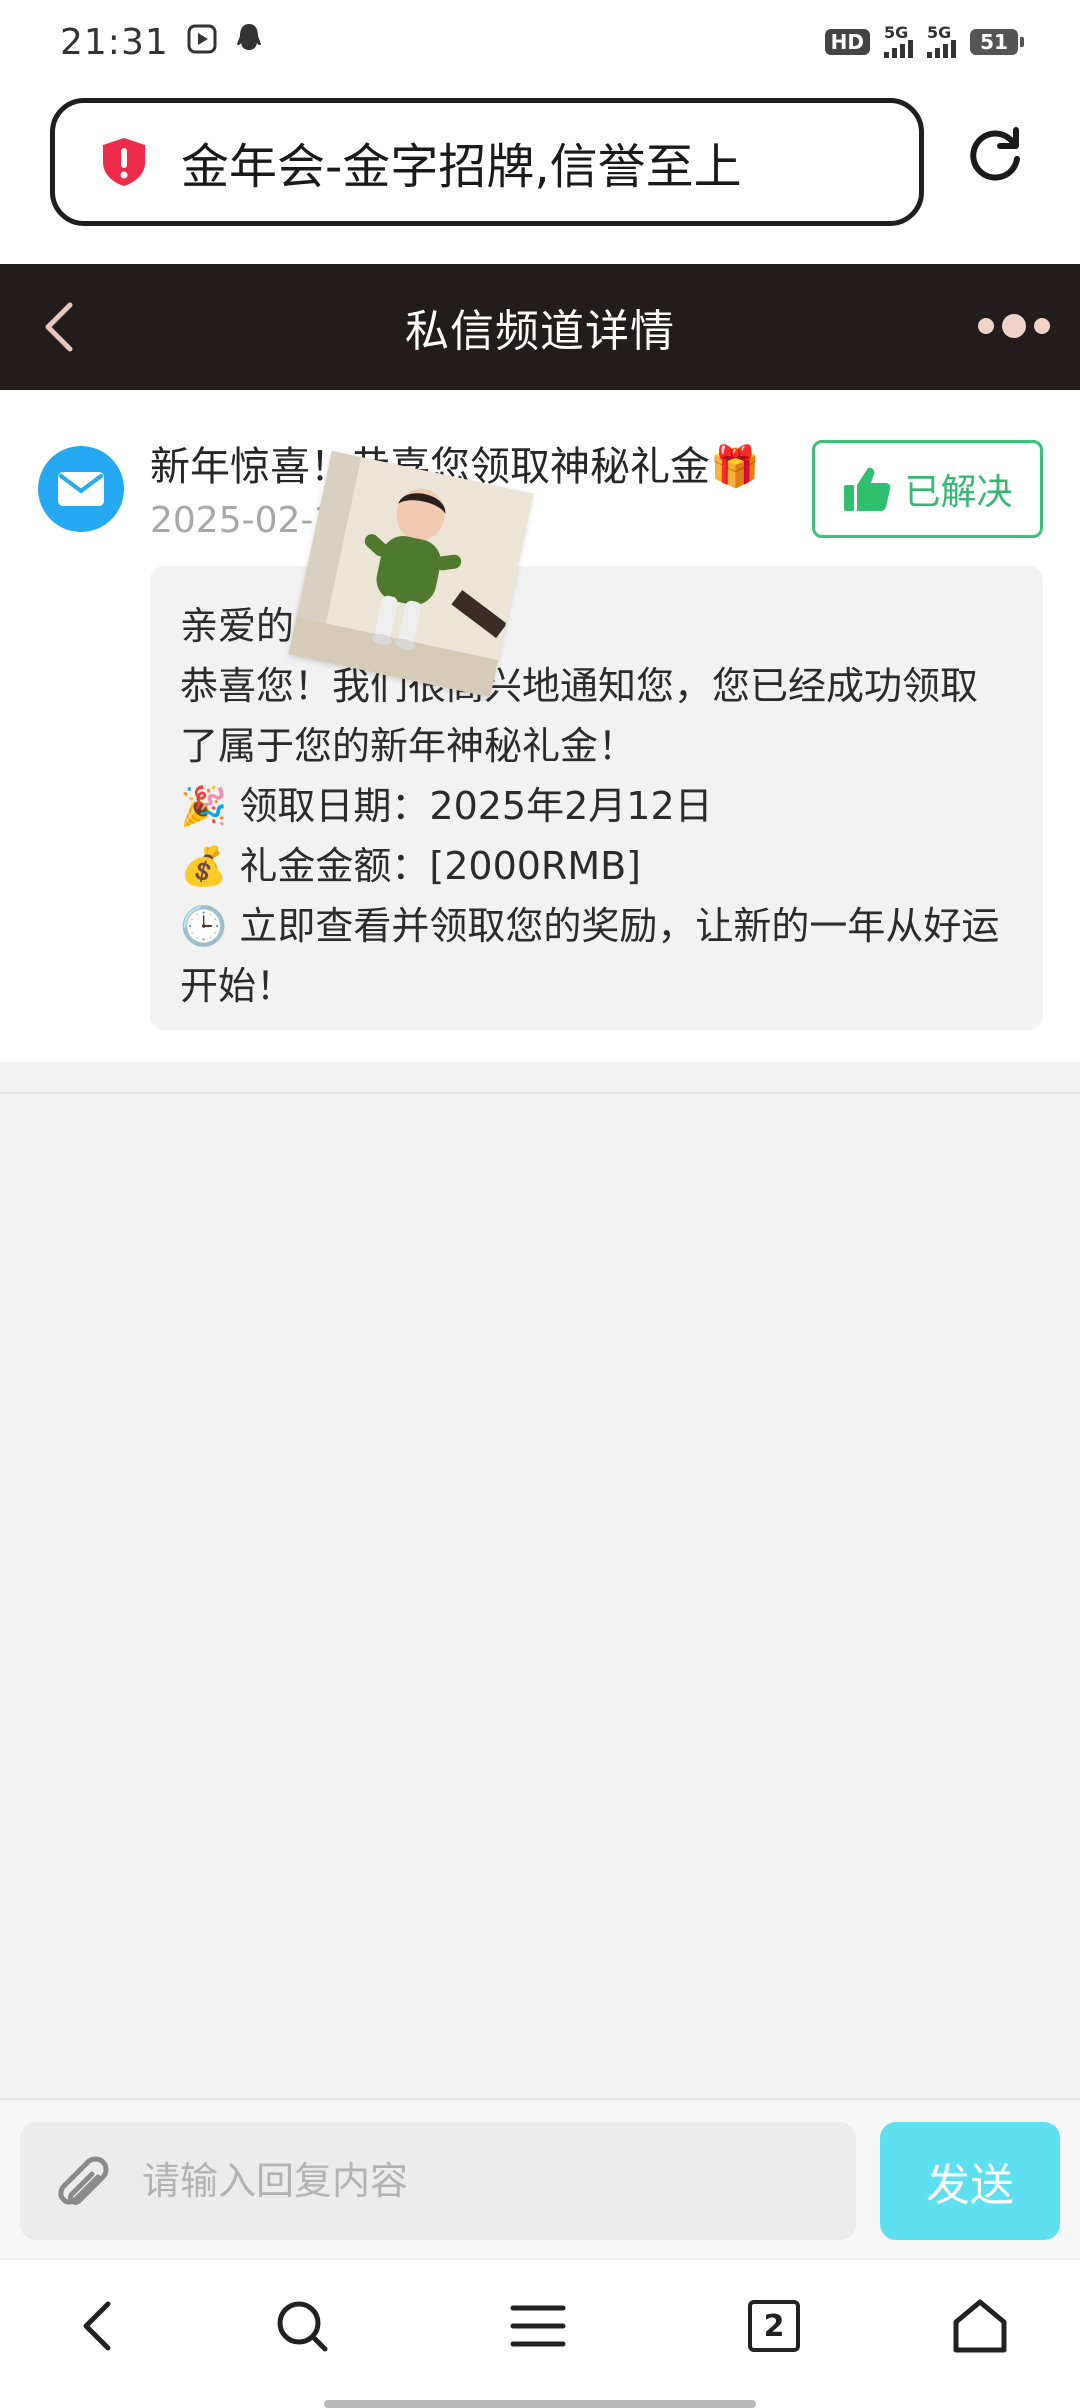 The image size is (1080, 2408). I want to click on browser-toolbar: 金年会-金字招牌,信誉至上, so click(540, 174).